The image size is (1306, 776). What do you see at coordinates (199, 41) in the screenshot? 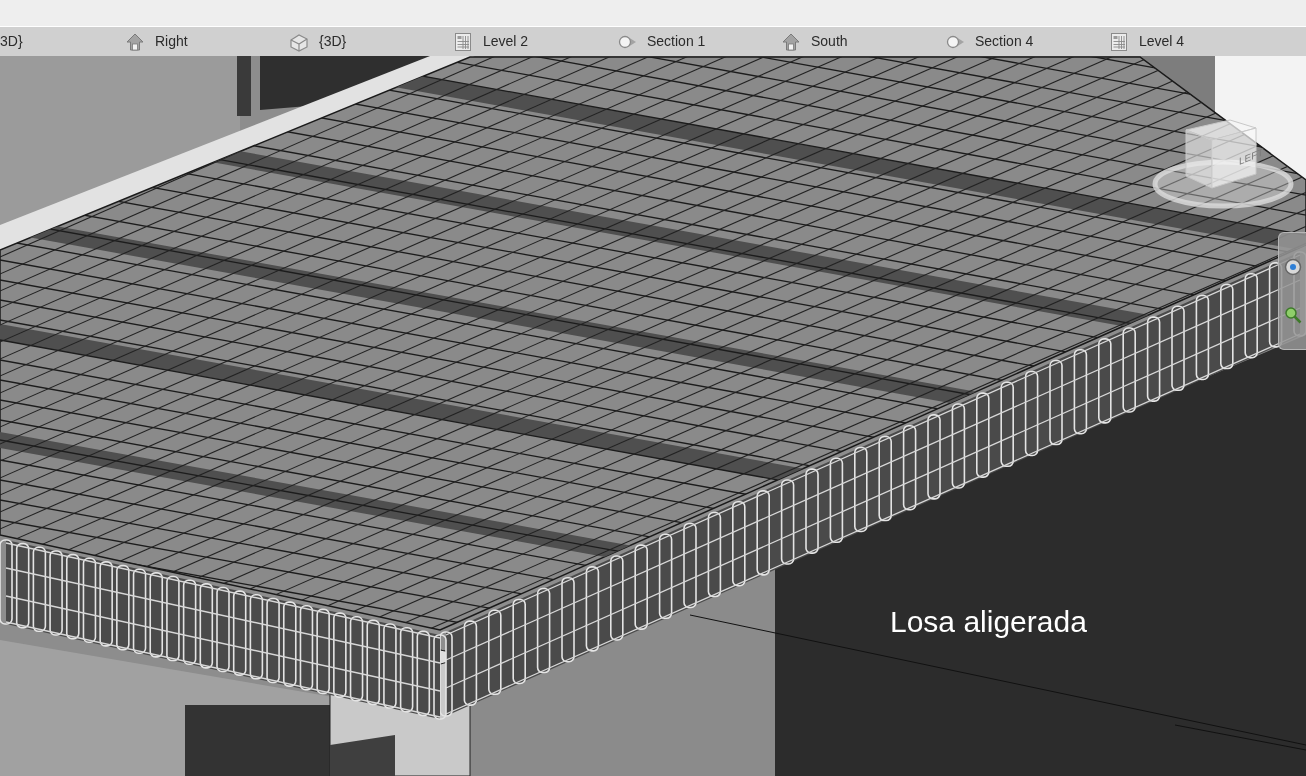
I see `view-tab: Right` at bounding box center [199, 41].